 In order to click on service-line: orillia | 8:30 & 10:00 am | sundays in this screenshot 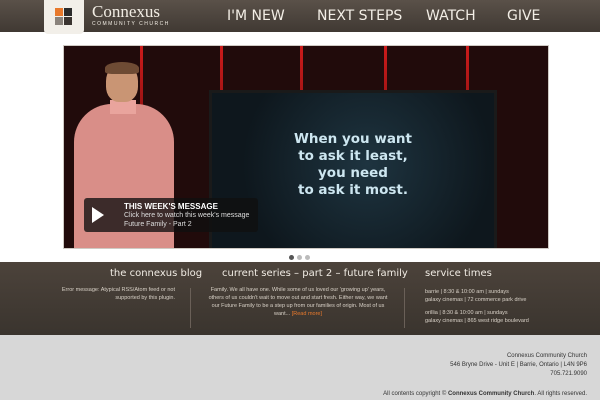, I will do `click(466, 313)`.